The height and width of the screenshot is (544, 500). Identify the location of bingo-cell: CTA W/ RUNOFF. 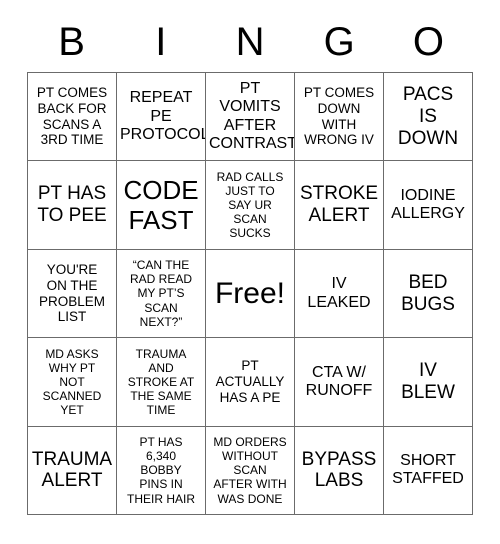
(339, 382).